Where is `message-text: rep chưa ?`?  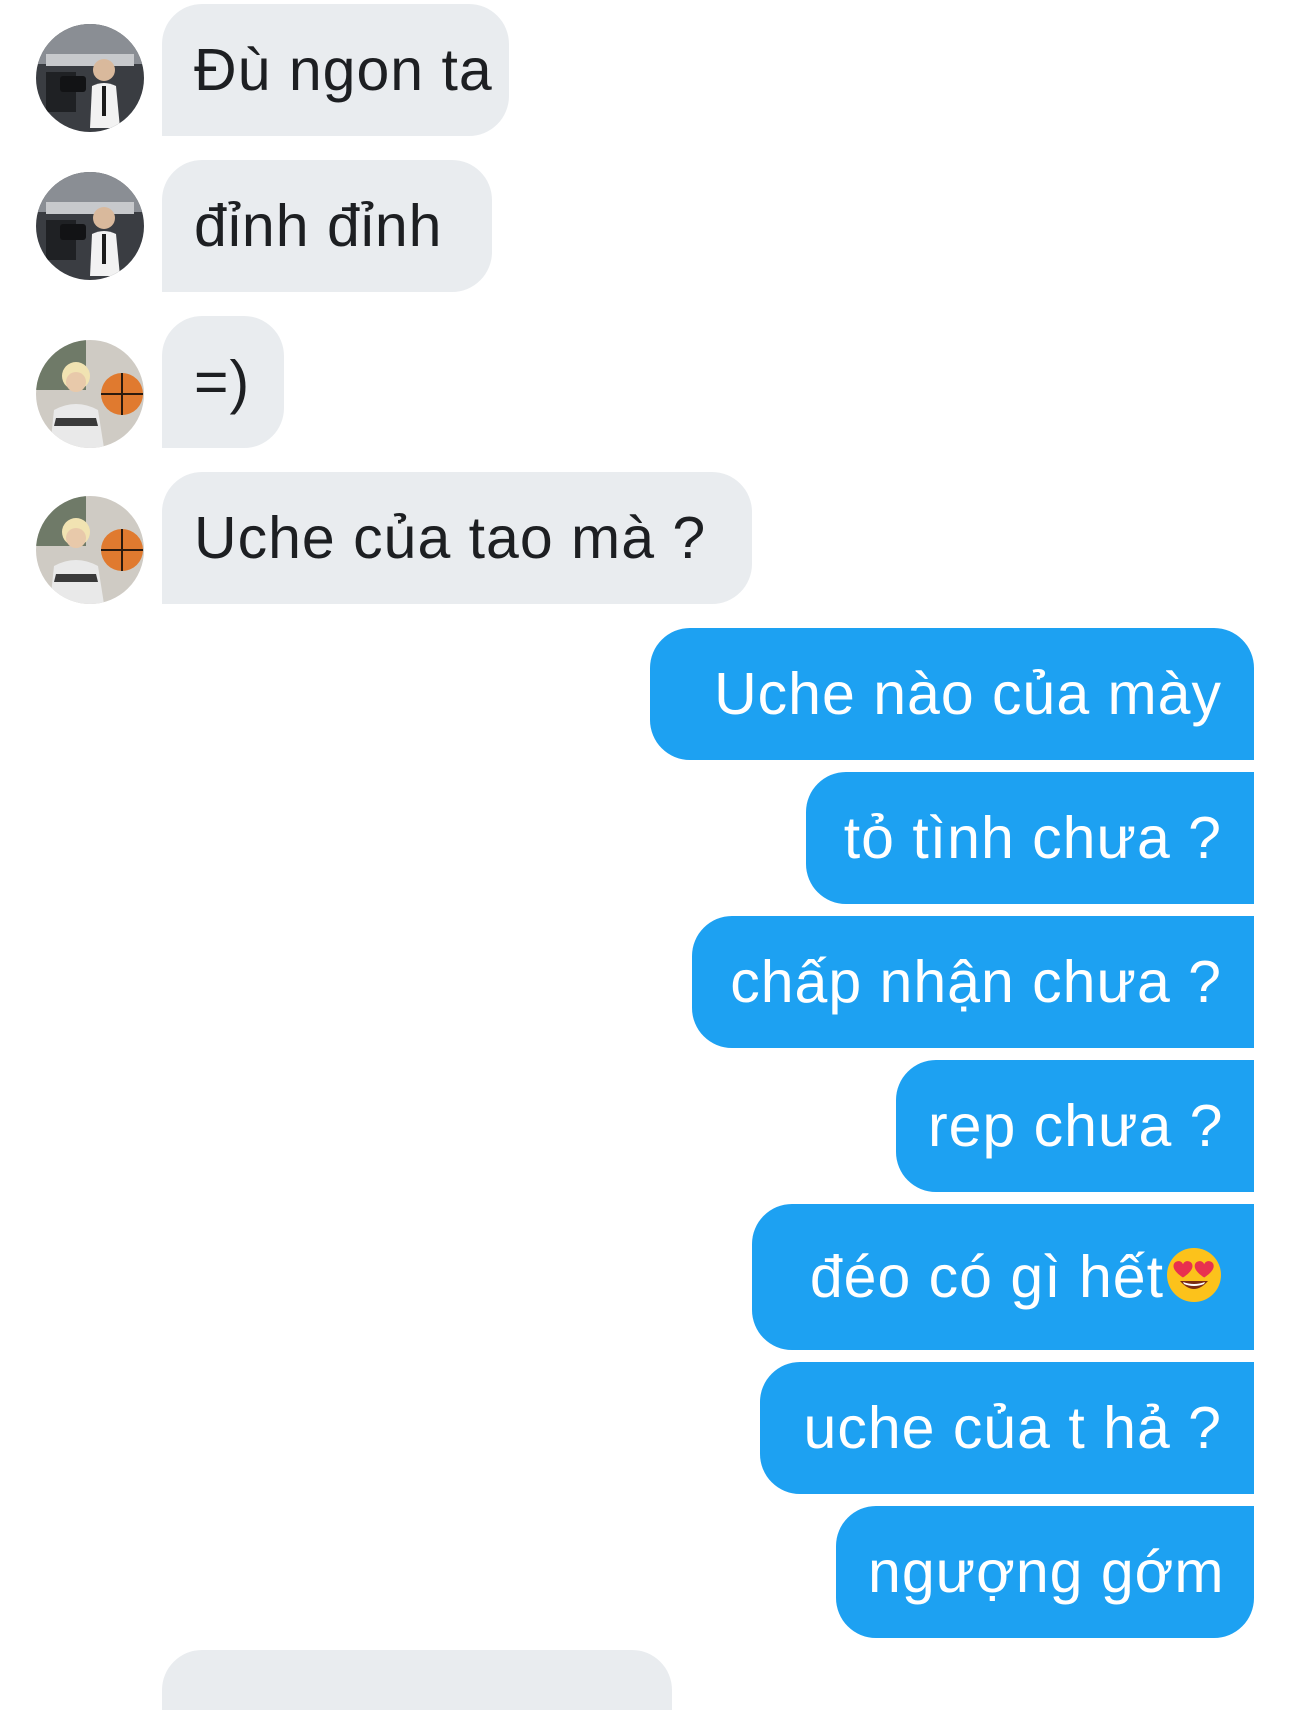 message-text: rep chưa ? is located at coordinates (1076, 1126).